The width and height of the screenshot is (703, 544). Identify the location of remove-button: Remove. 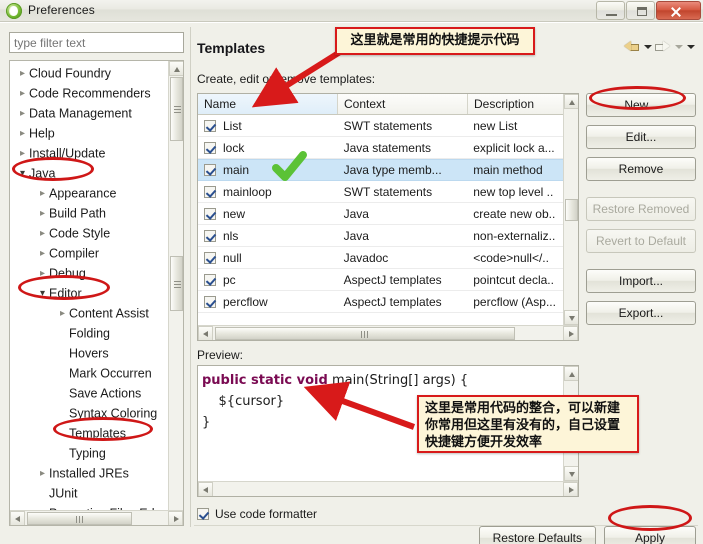
(641, 169).